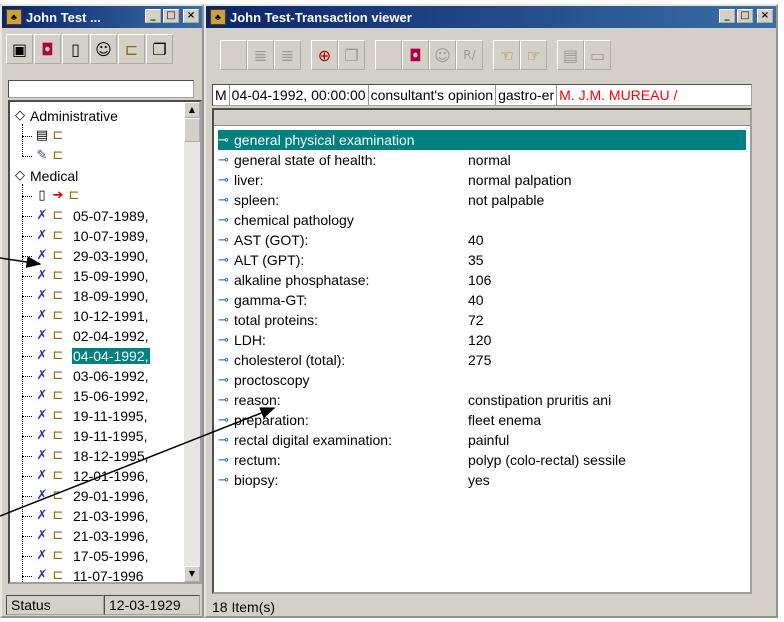 The image size is (784, 622). I want to click on scroll-up-arrow-icon: ▲, so click(192, 110).